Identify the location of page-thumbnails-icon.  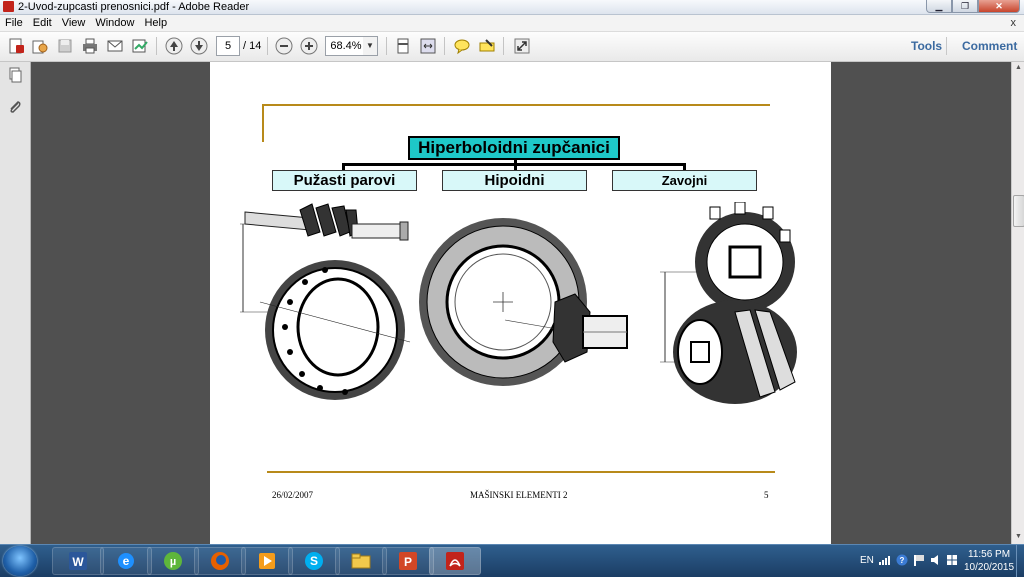
(15, 75).